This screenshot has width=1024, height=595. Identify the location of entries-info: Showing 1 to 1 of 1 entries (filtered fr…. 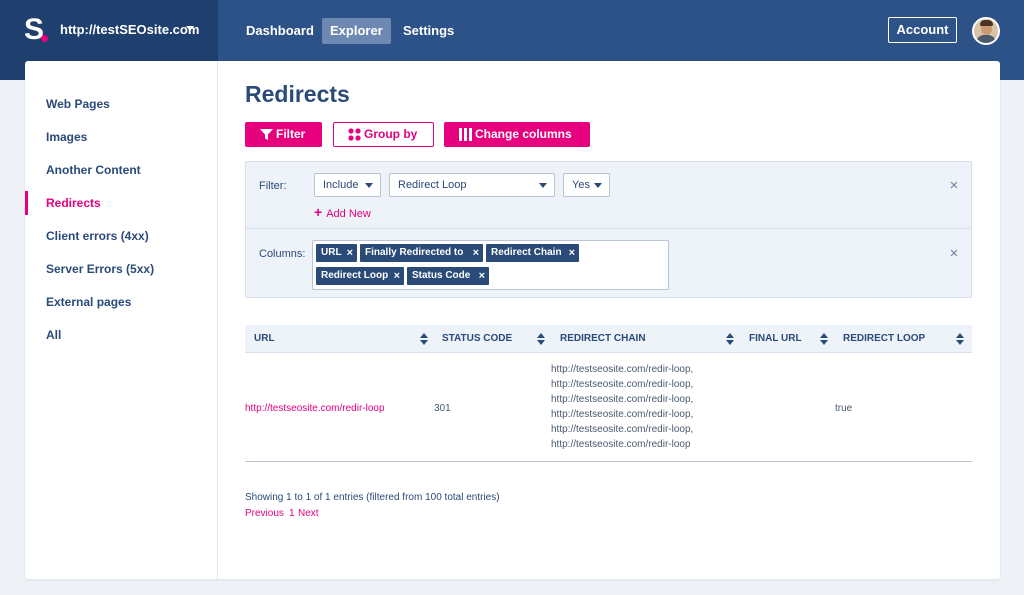
(372, 497).